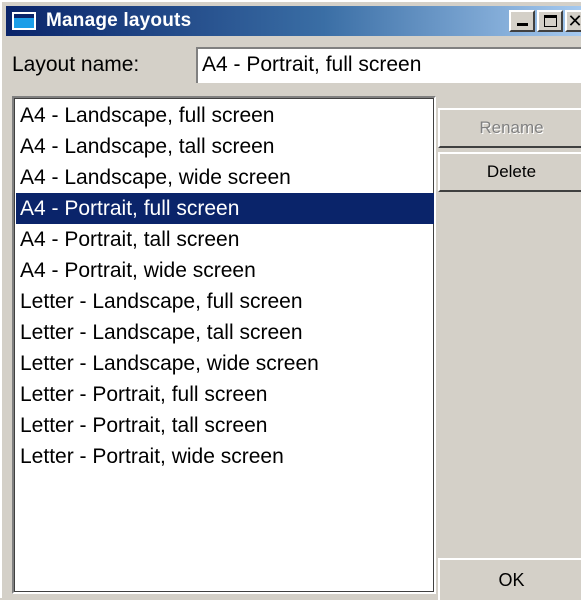  Describe the element at coordinates (225, 456) in the screenshot. I see `list-item: Letter - Portrait, wide screen` at that location.